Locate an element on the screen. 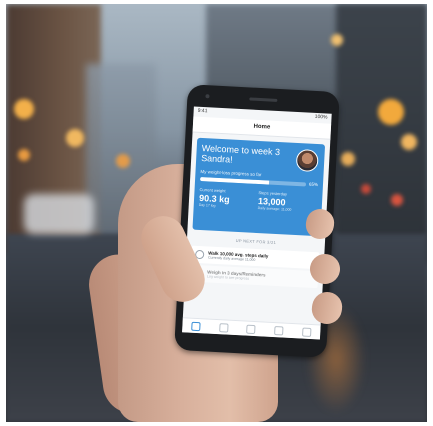  earpiece-speaker is located at coordinates (263, 99).